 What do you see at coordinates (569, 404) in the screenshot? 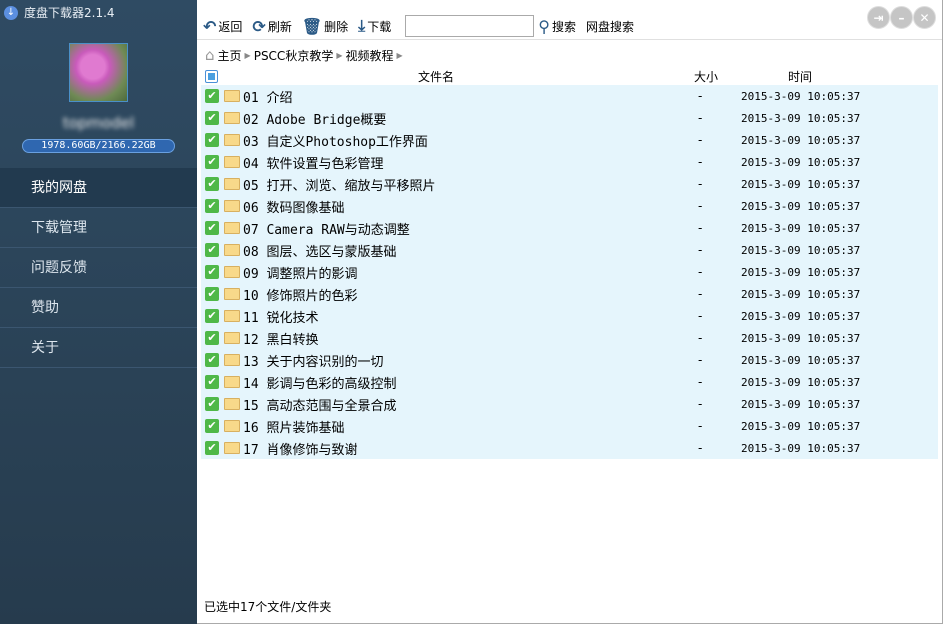
I see `table-row: ✔ 15 高动态范围与全景合成 - 2015-3-09 10:05:37` at bounding box center [569, 404].